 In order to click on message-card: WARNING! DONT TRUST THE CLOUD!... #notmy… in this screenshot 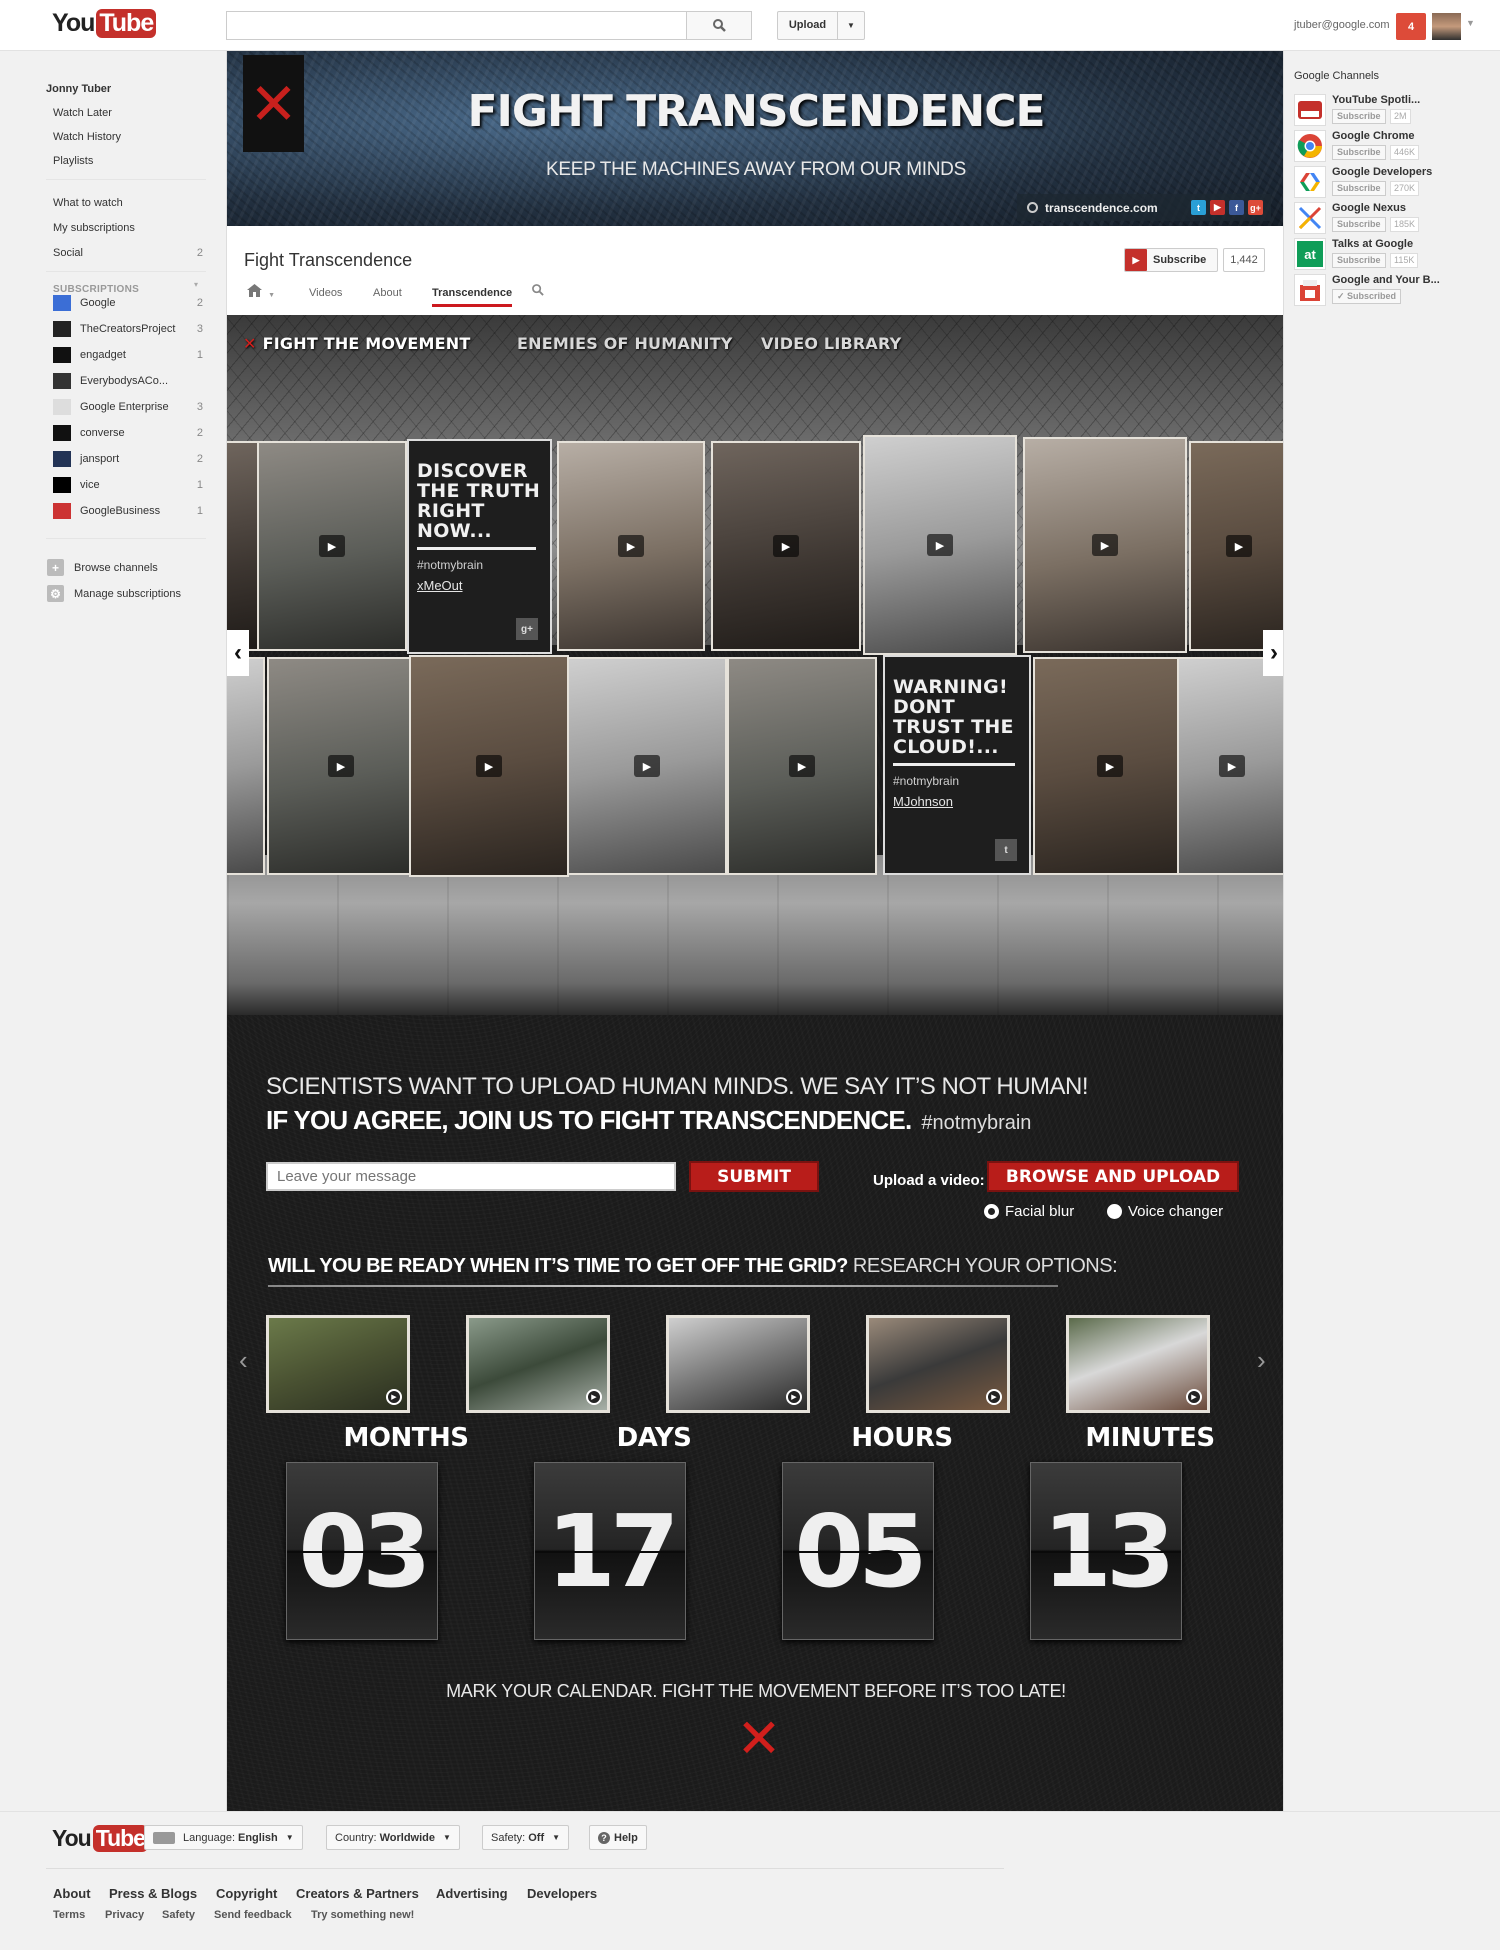, I will do `click(957, 765)`.